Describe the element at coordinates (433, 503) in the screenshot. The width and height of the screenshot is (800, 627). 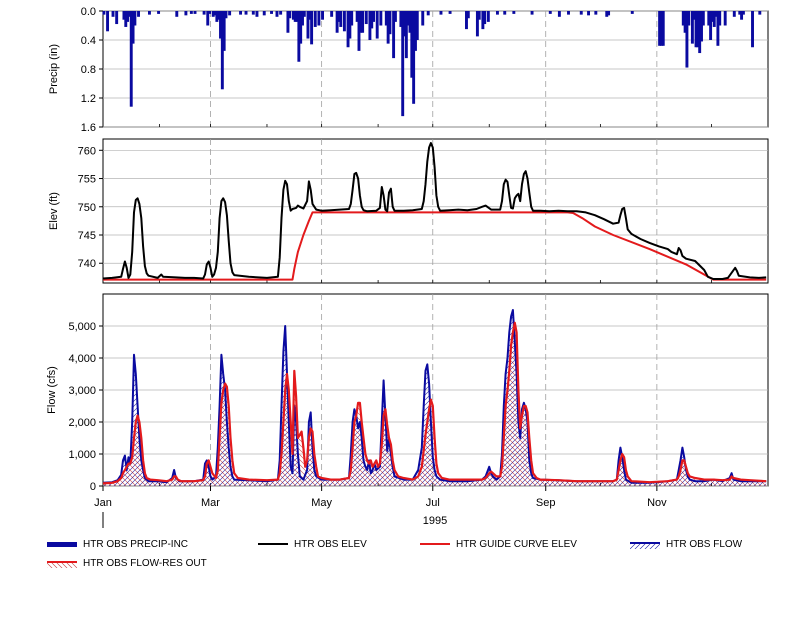
I see `x-tick-label-3: Jul` at that location.